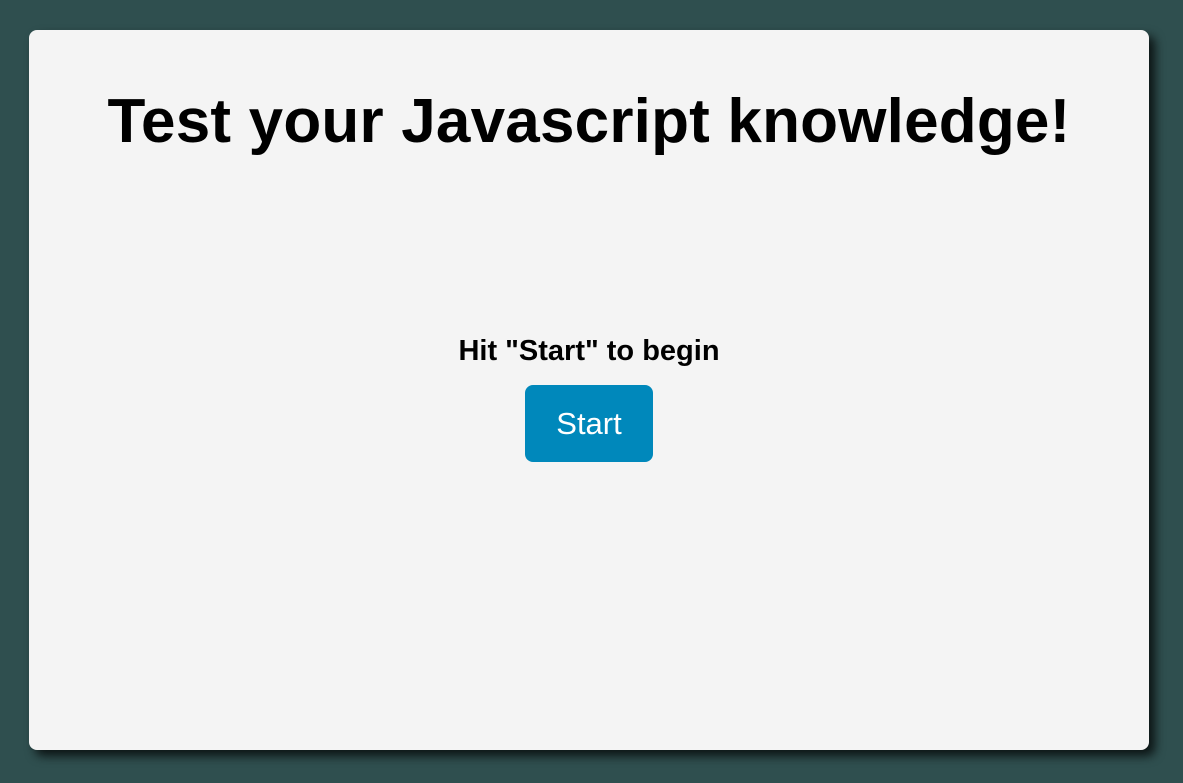 This screenshot has height=783, width=1183. Describe the element at coordinates (589, 423) in the screenshot. I see `start-button: Start` at that location.